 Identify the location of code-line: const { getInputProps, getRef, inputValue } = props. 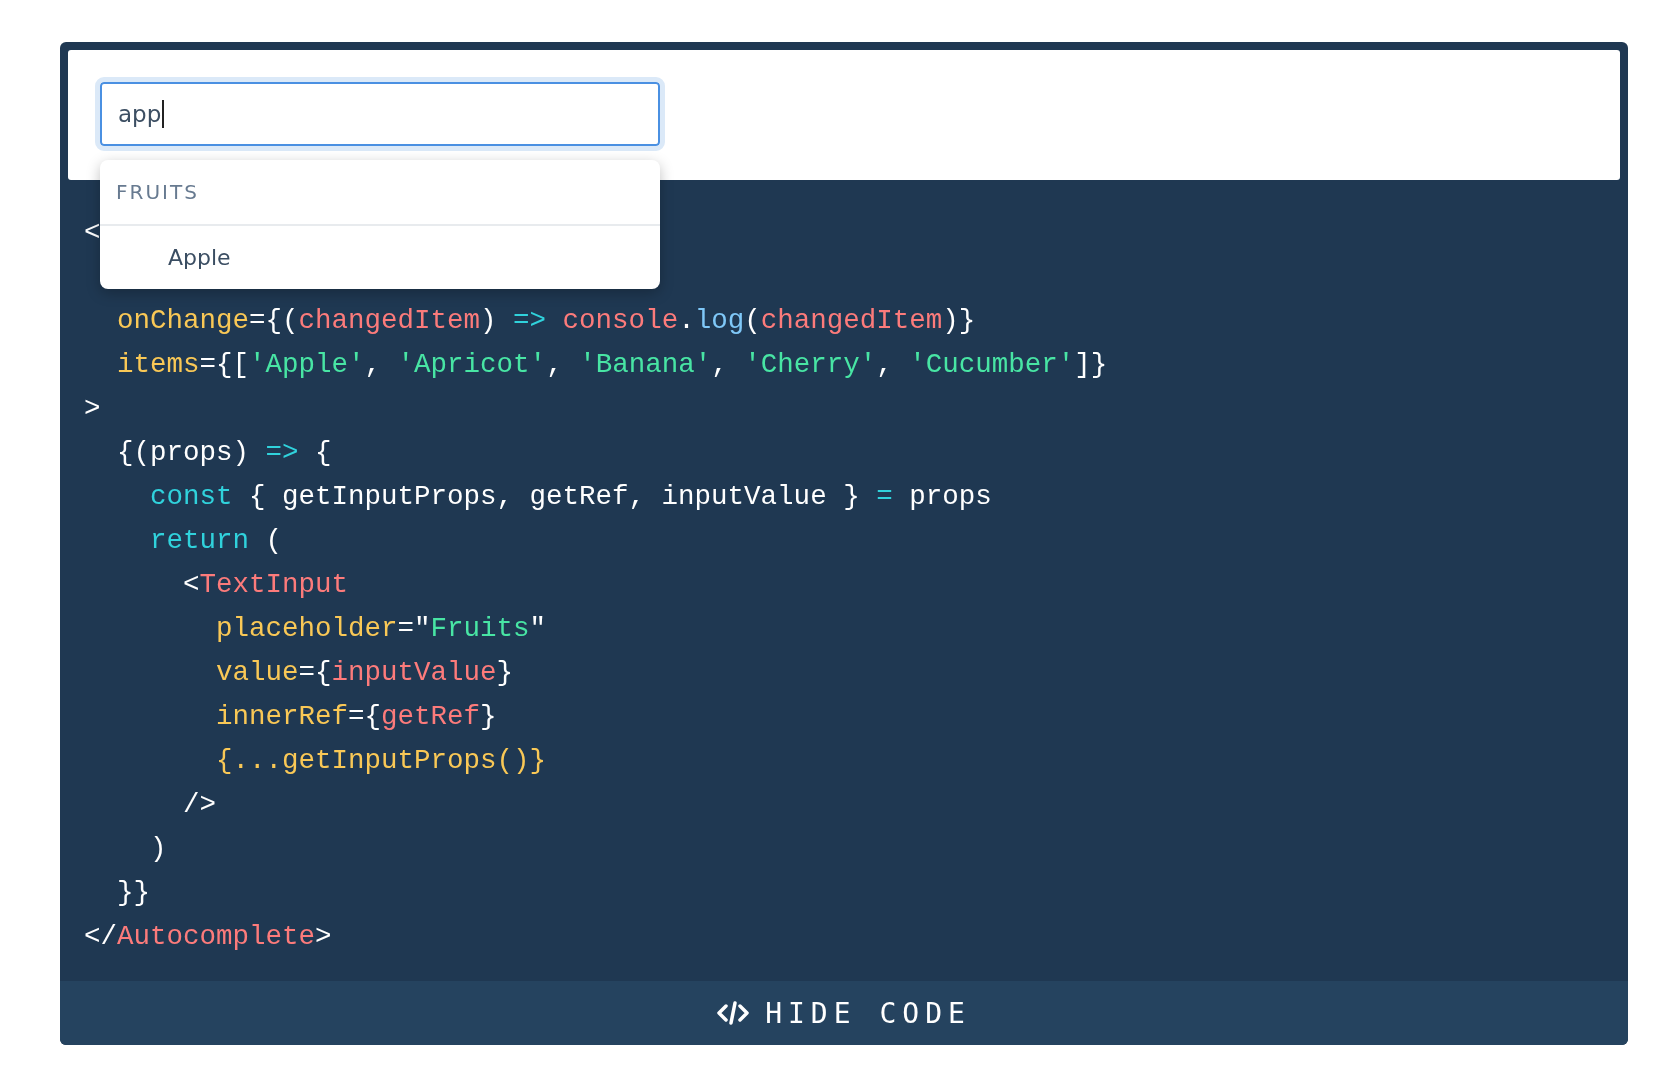
(570, 497).